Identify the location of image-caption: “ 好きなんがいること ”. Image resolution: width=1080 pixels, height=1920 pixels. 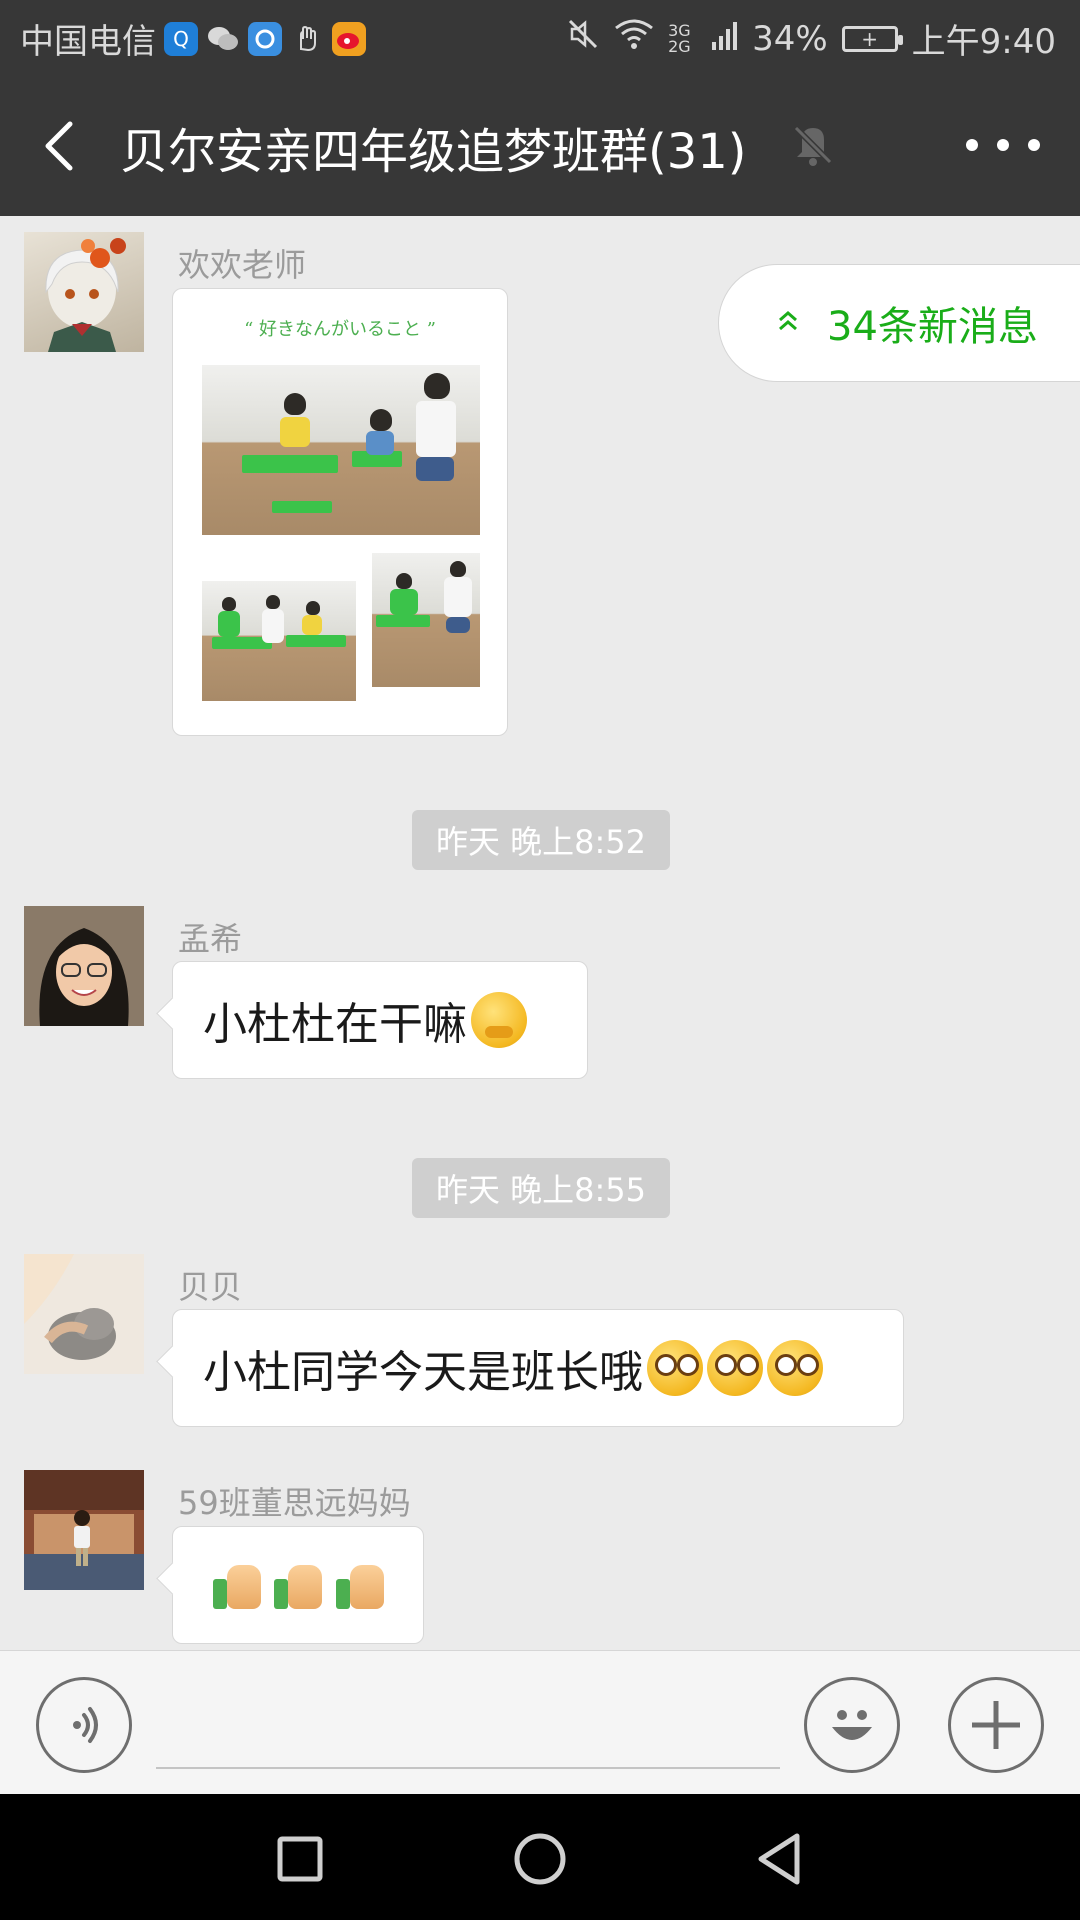
(340, 329).